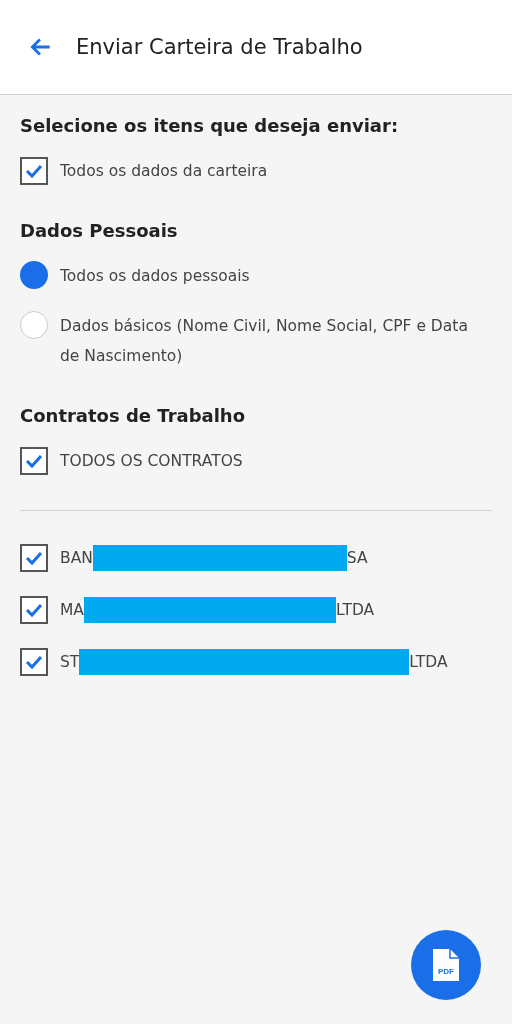 The width and height of the screenshot is (512, 1024). Describe the element at coordinates (219, 47) in the screenshot. I see `screen-title: Enviar Carteira de Trabalho` at that location.